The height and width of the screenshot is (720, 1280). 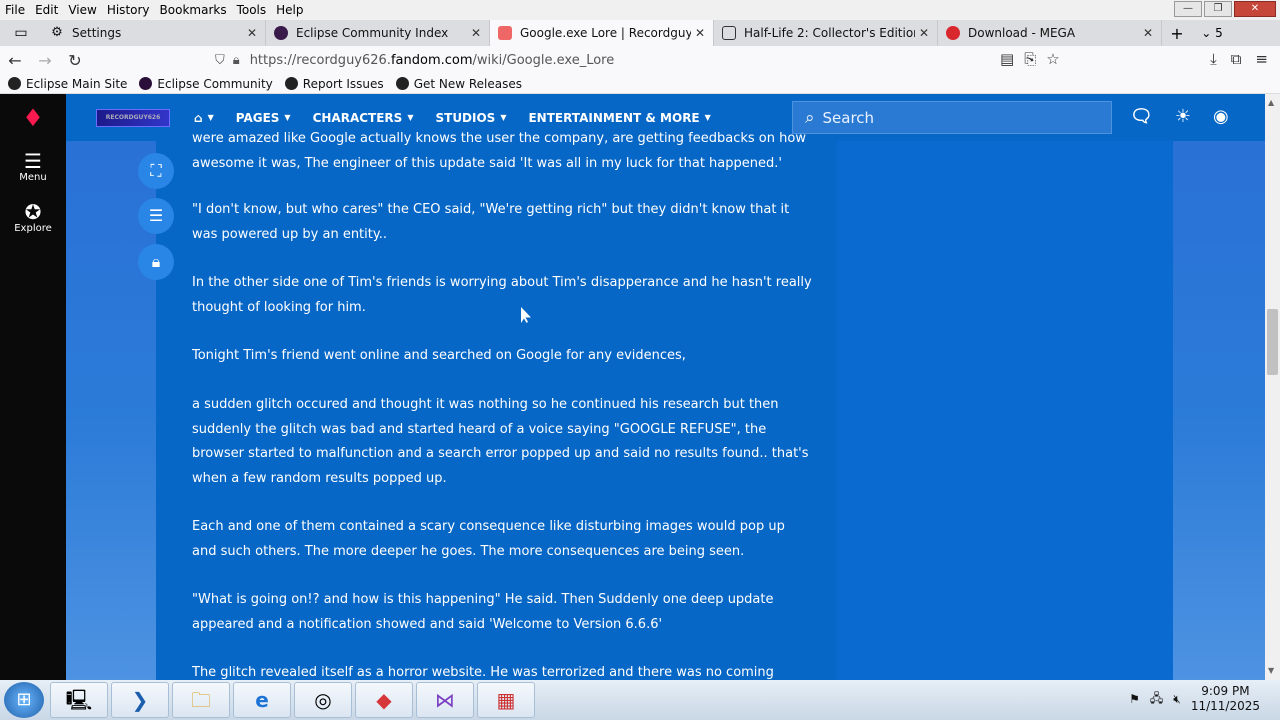 I want to click on extensions-icon: ⧉, so click(x=1236, y=59).